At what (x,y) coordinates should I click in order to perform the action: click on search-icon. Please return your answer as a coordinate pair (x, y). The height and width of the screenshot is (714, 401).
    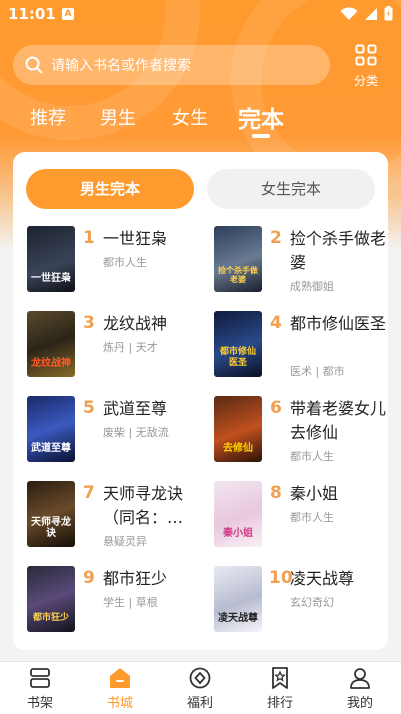
    Looking at the image, I should click on (34, 65).